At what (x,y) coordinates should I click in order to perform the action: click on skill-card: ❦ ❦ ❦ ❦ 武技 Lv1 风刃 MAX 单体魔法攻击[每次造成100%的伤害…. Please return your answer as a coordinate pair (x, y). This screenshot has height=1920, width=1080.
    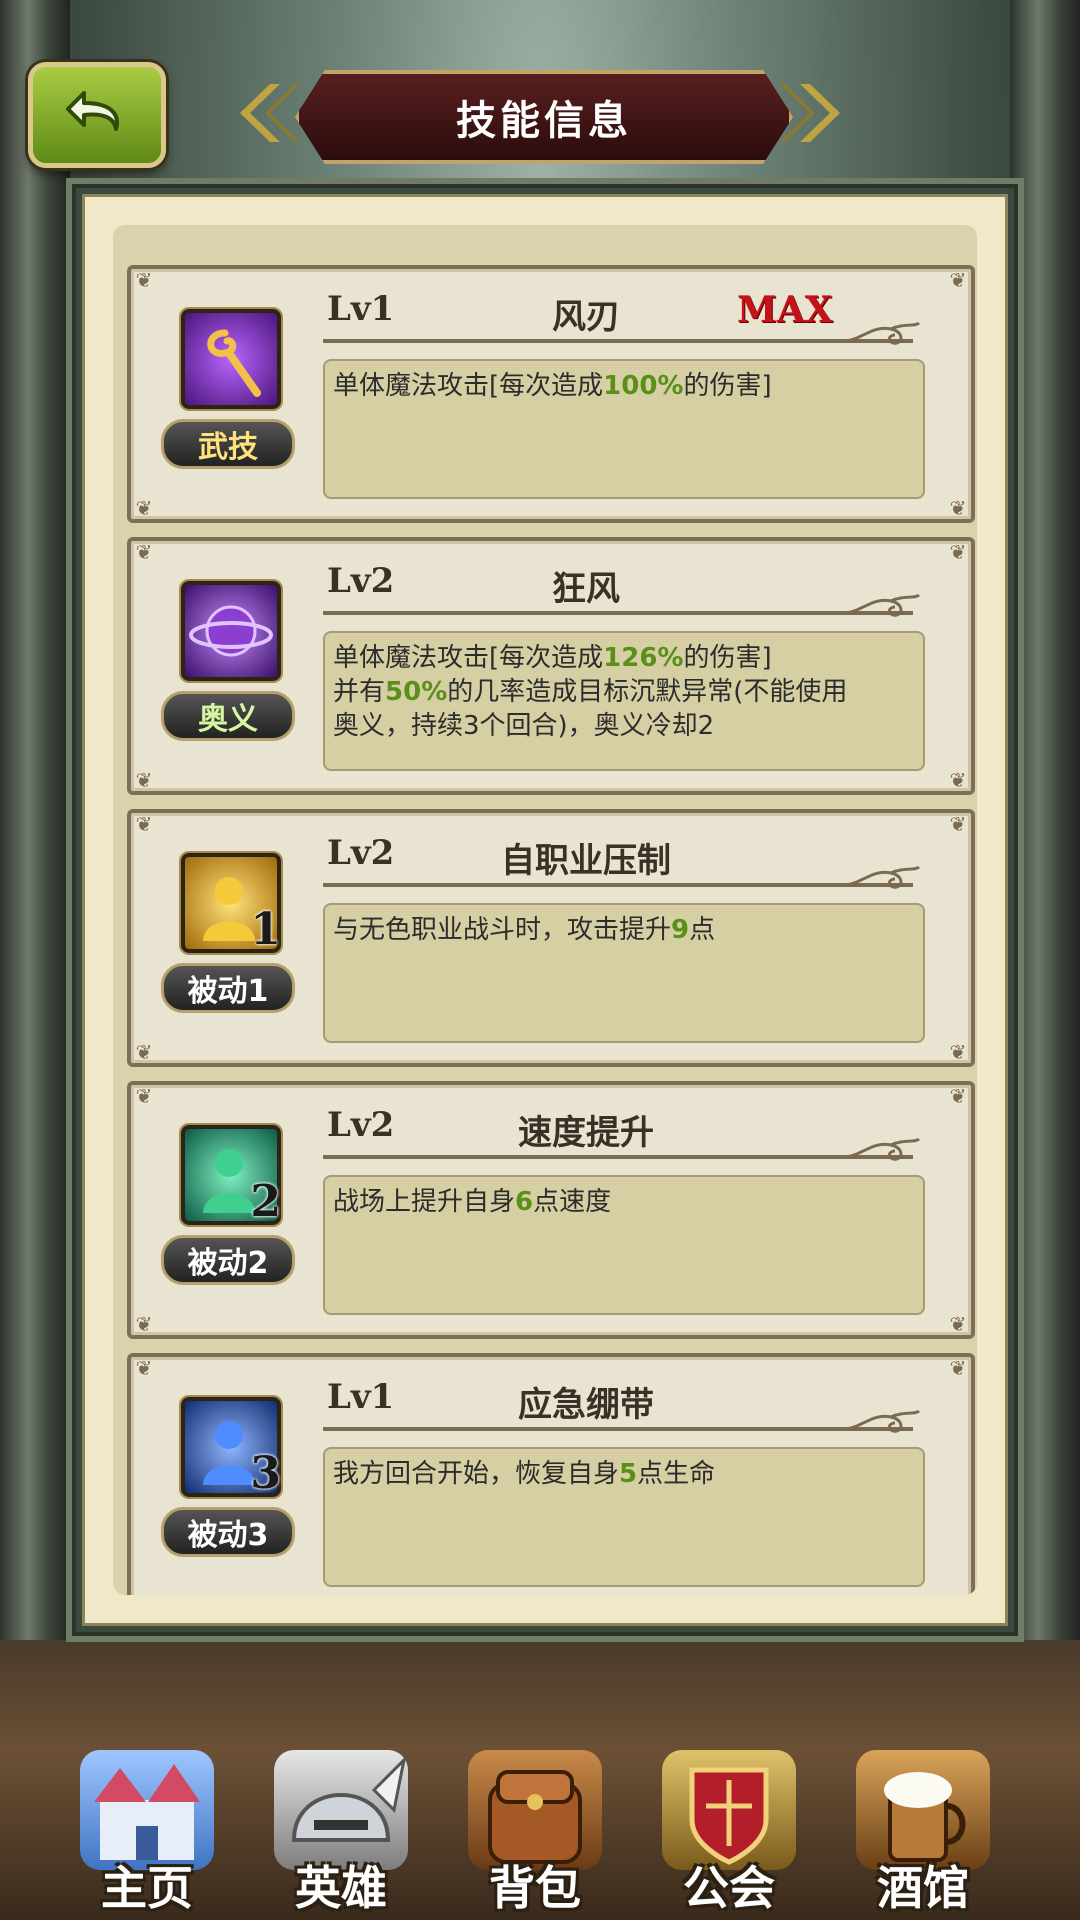
    Looking at the image, I should click on (551, 394).